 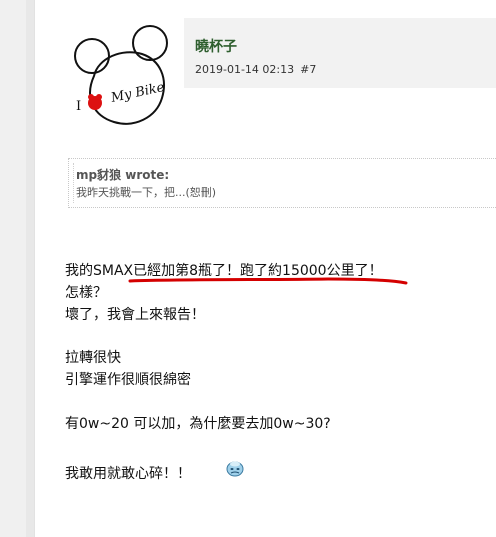 What do you see at coordinates (235, 469) in the screenshot?
I see `smiley-emoticon-icon` at bounding box center [235, 469].